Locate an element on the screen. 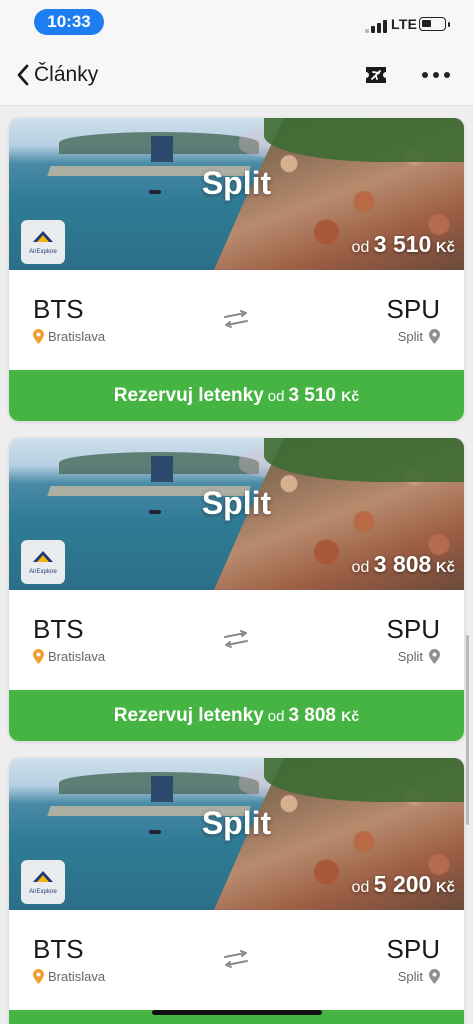 Image resolution: width=473 pixels, height=1024 pixels. price-amount: 3 808 is located at coordinates (402, 564).